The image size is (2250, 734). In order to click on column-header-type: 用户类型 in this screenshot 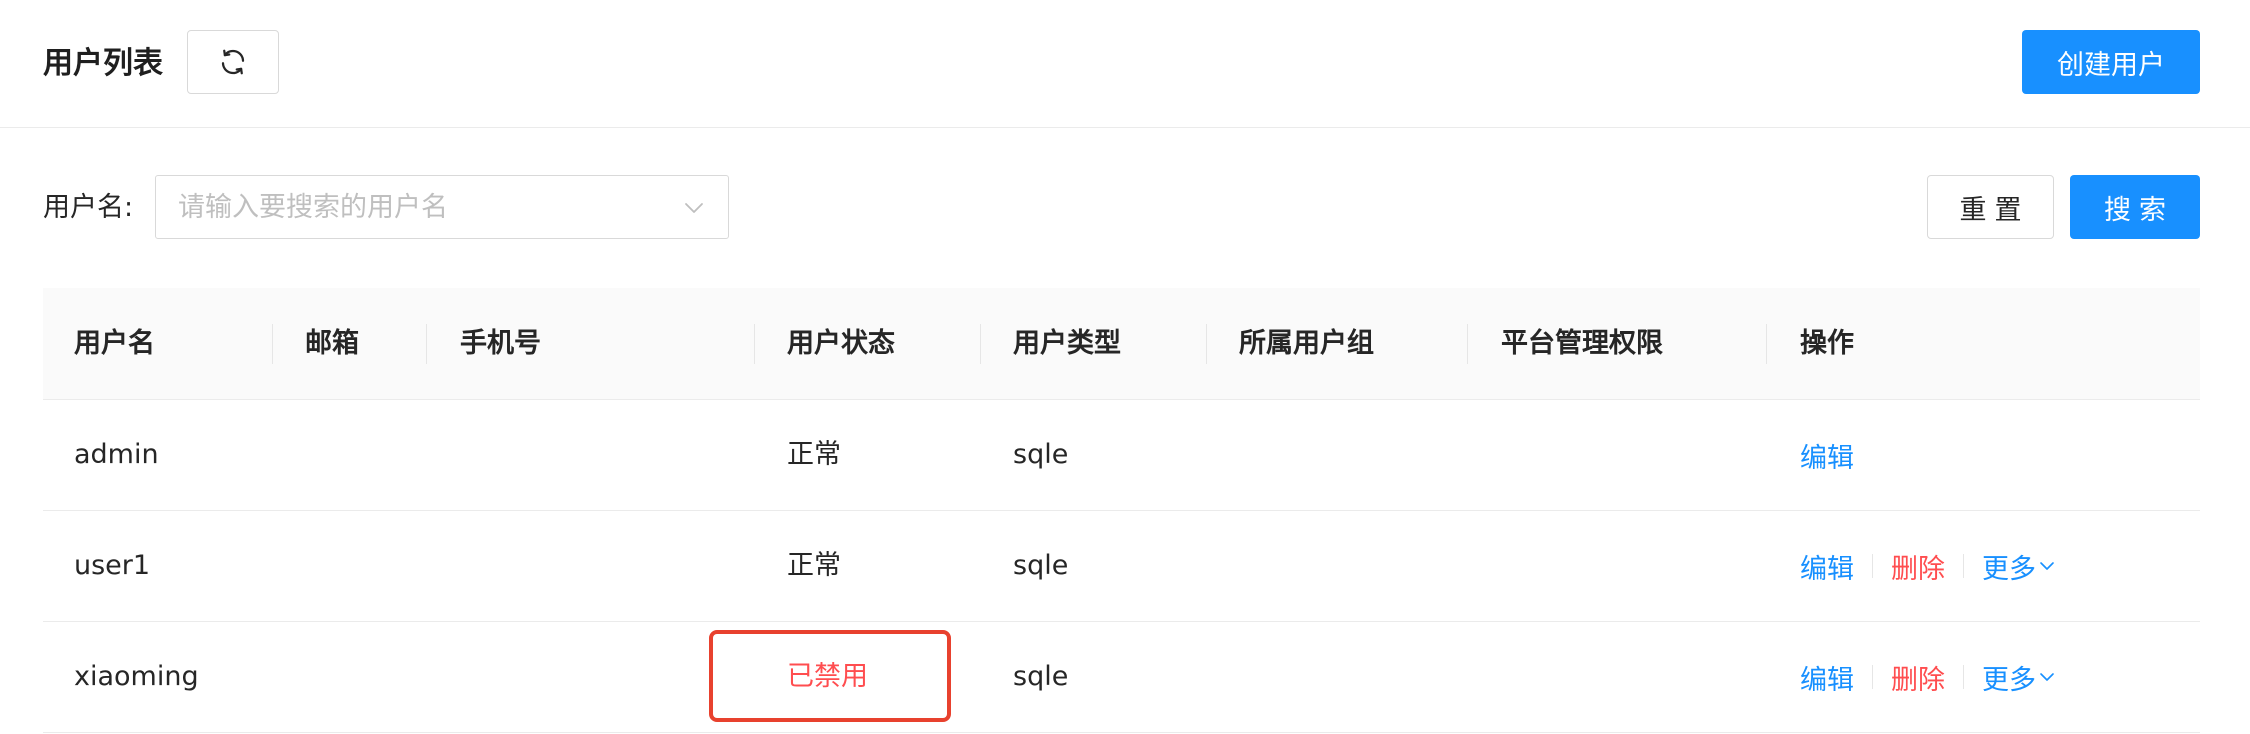, I will do `click(1067, 343)`.